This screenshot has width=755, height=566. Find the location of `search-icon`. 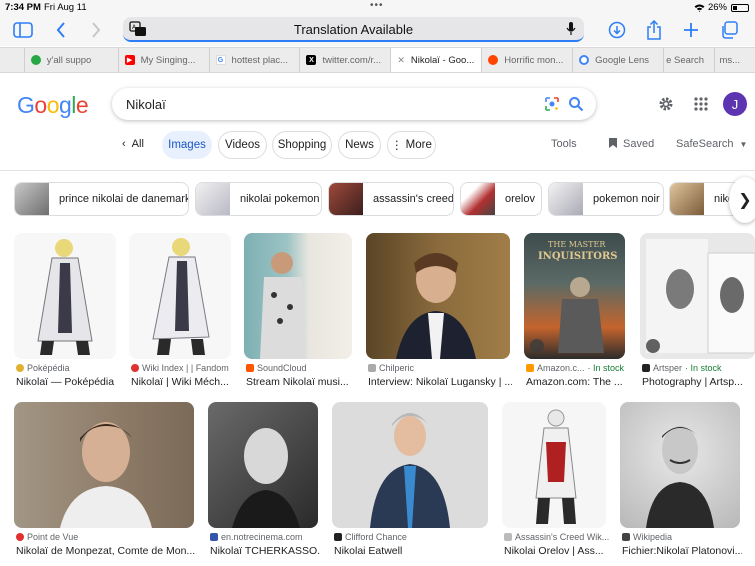

search-icon is located at coordinates (576, 104).